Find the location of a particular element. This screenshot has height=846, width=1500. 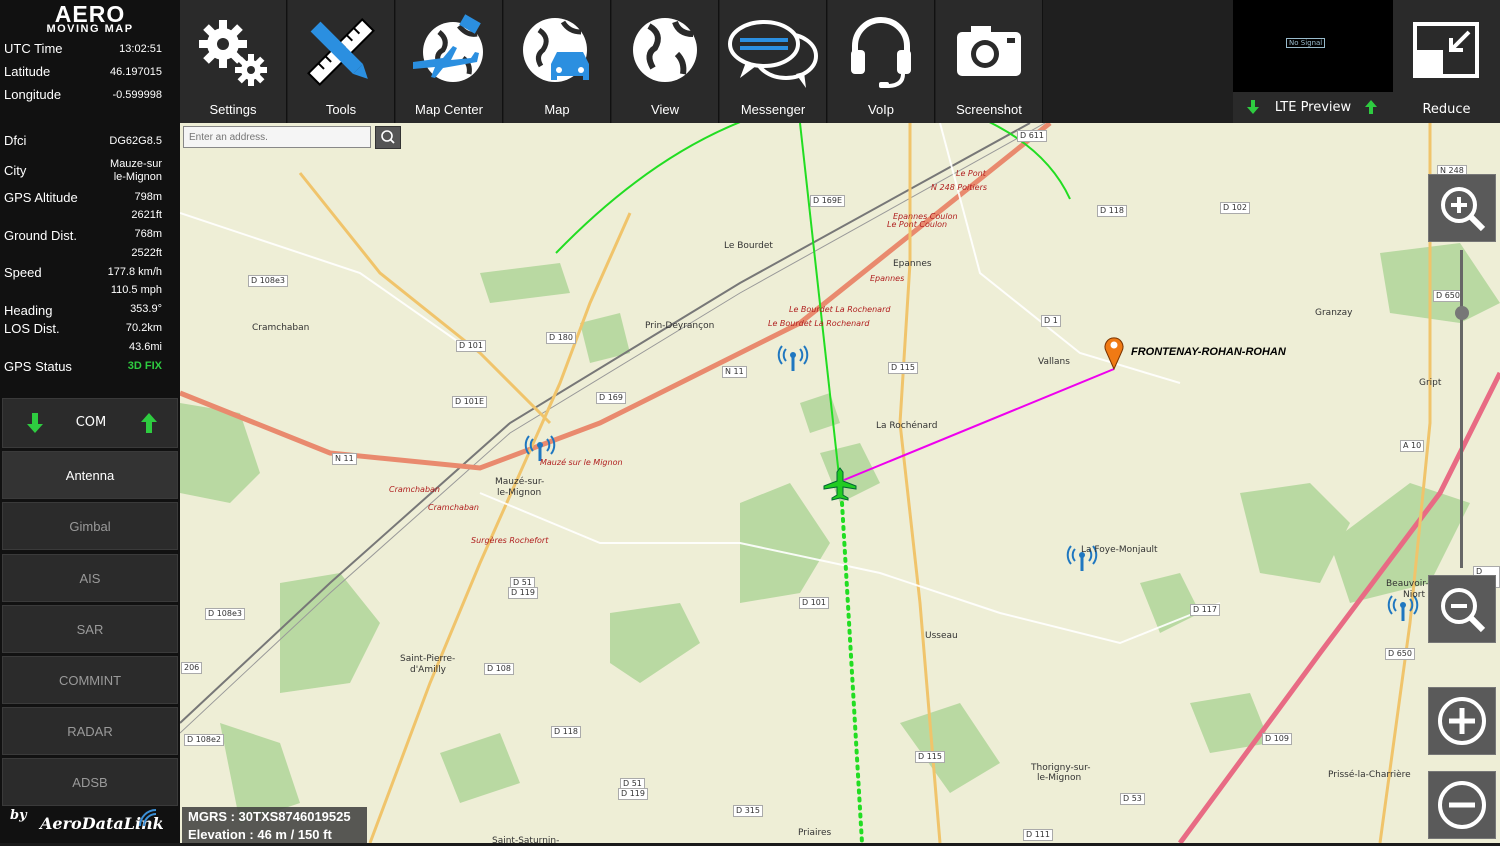

messenger-button: Messenger is located at coordinates (773, 61).